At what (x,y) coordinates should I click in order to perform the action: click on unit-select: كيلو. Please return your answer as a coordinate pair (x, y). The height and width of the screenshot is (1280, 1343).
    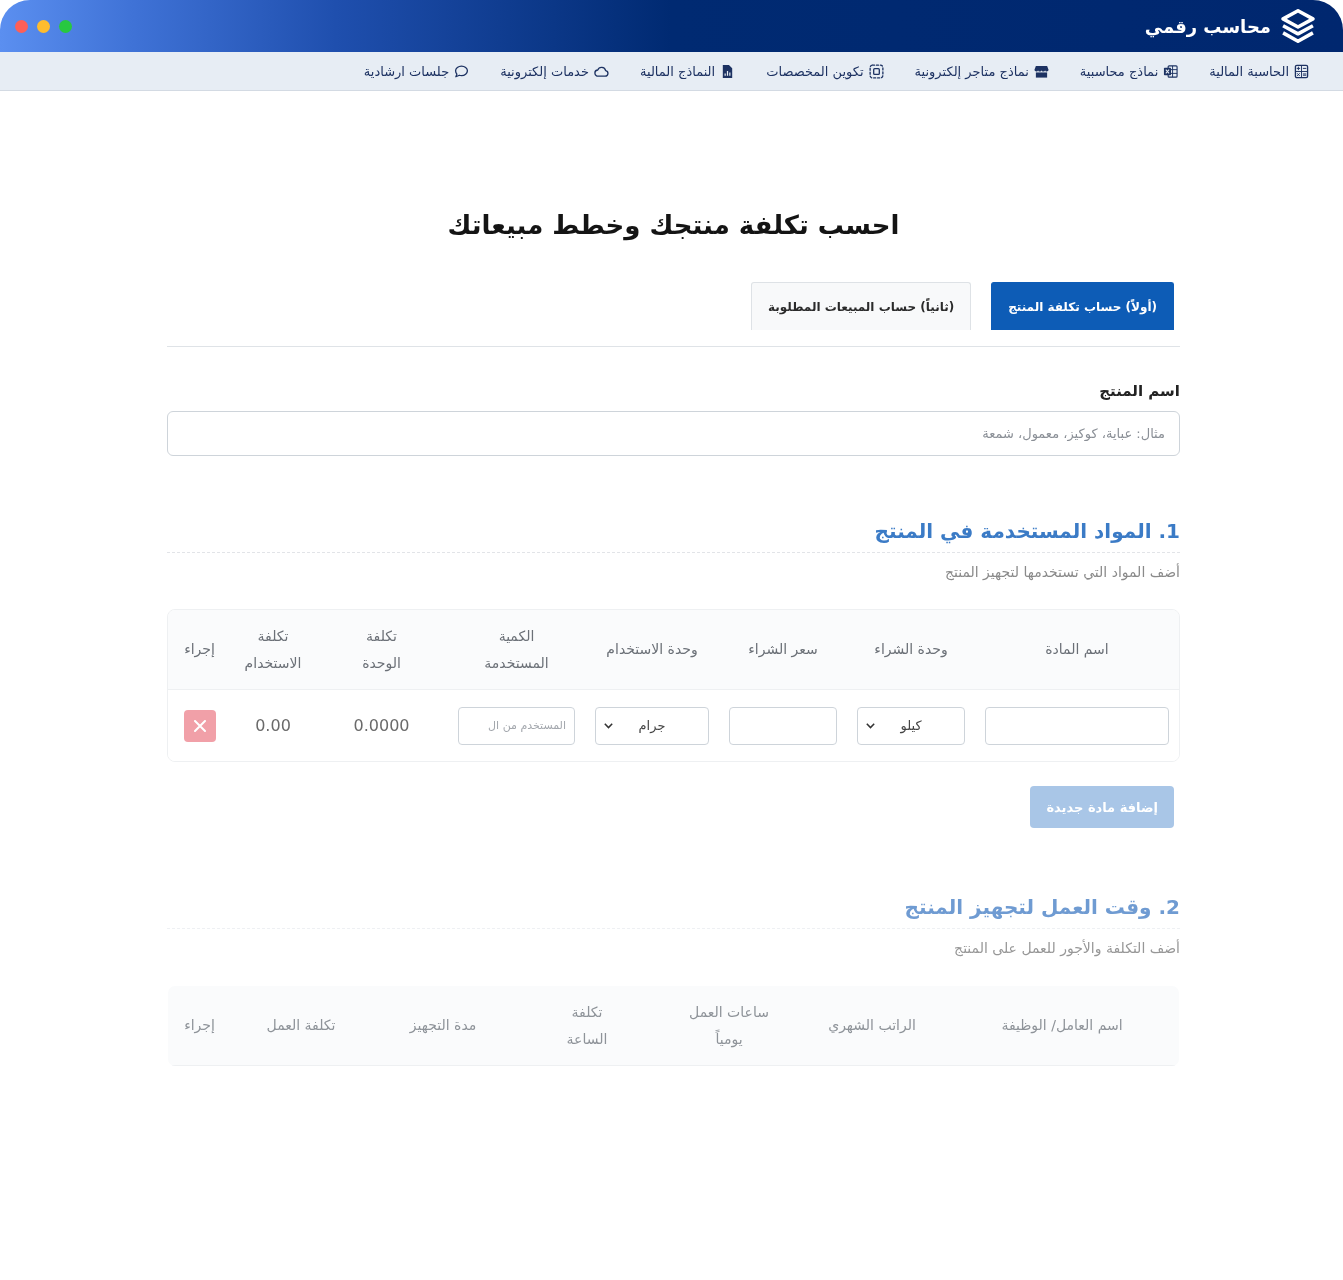
    Looking at the image, I should click on (911, 725).